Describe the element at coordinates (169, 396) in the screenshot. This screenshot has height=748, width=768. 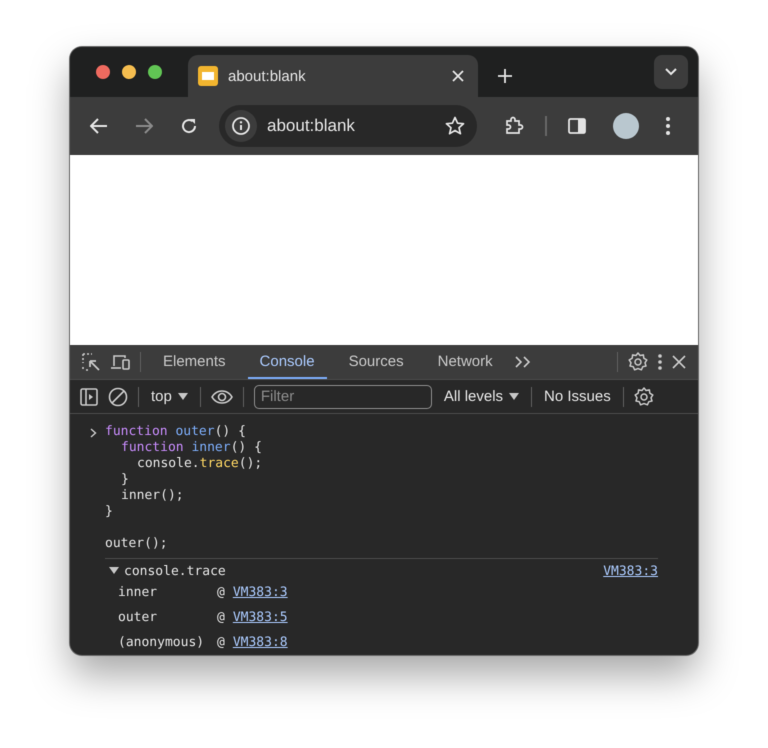
I see `context-dropdown: top` at that location.